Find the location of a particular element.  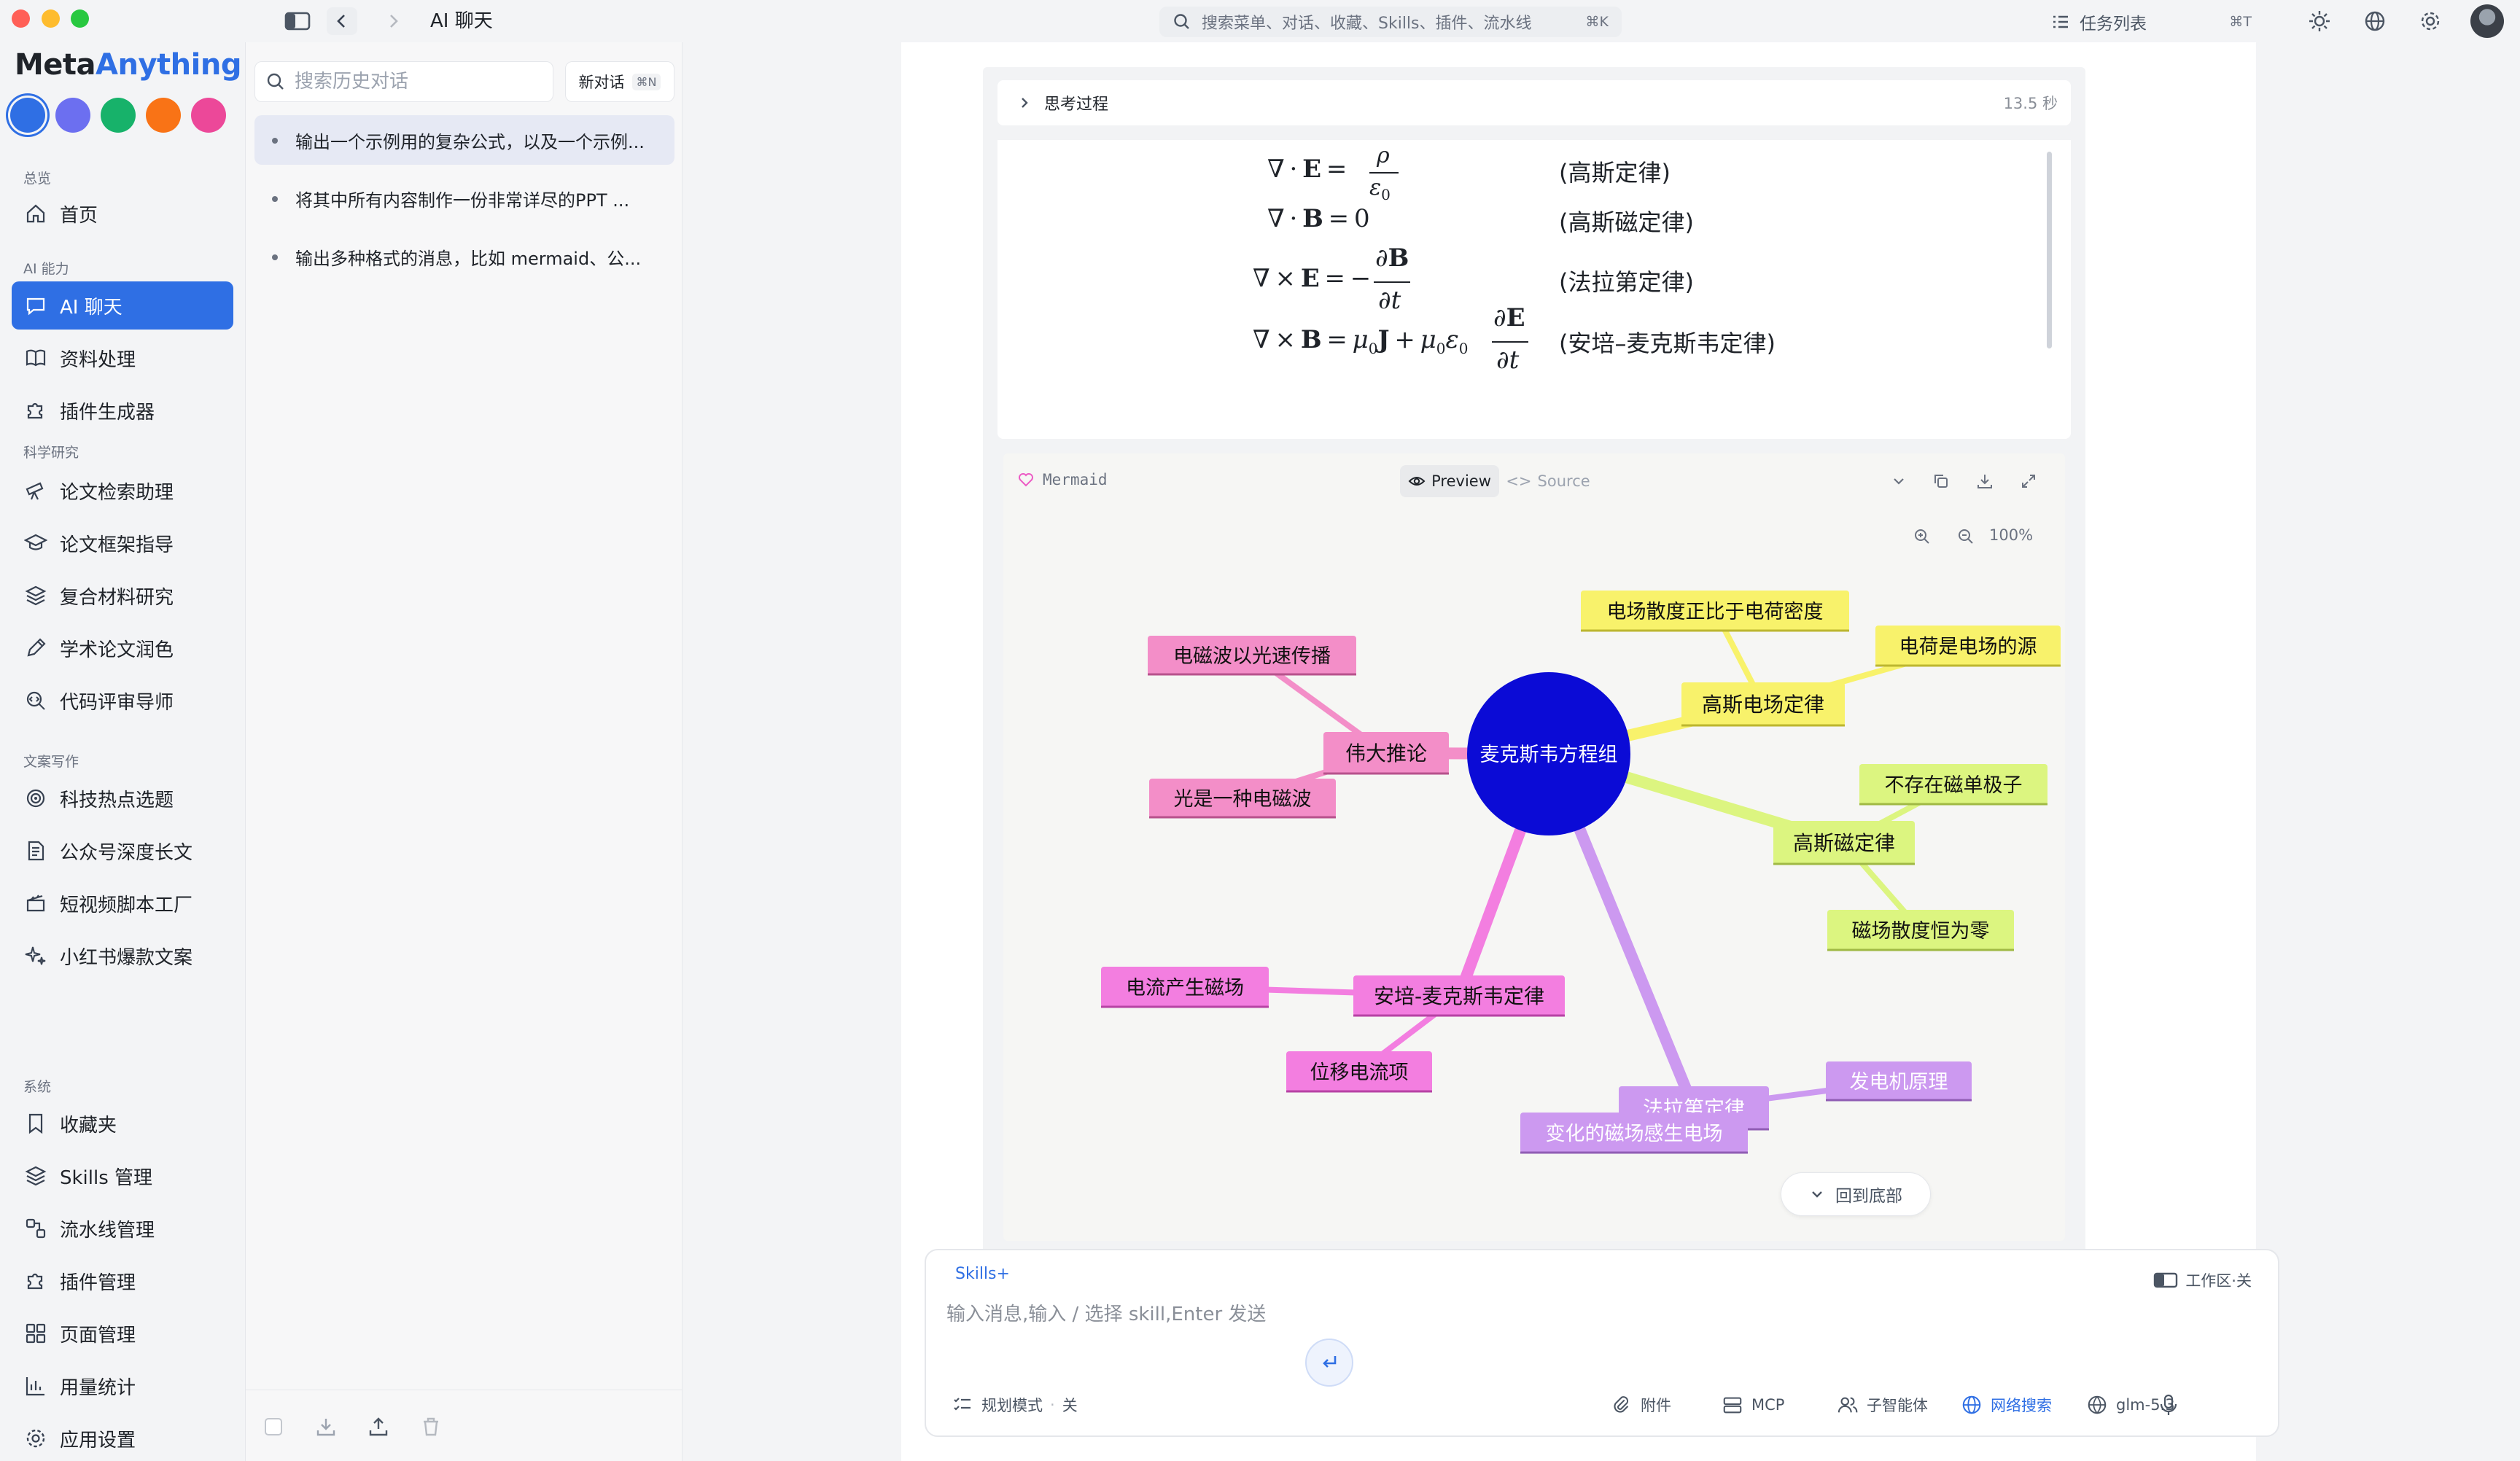

history-bullet is located at coordinates (275, 199).